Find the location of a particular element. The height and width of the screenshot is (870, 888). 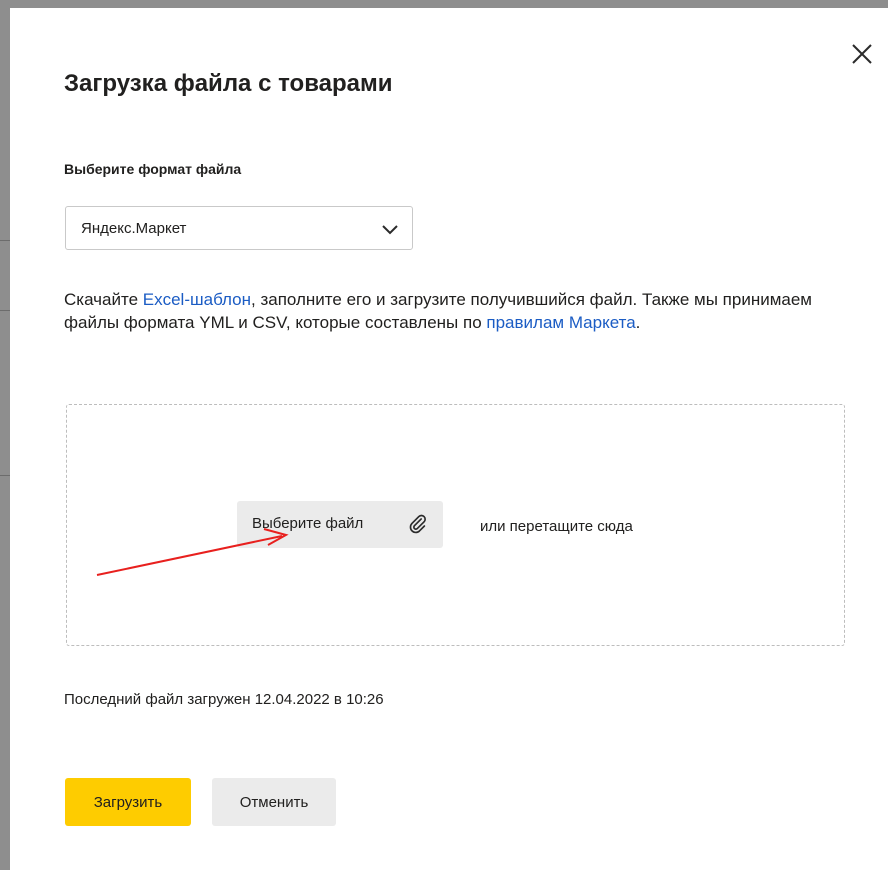

dialog-title: Загрузка файла с товарами is located at coordinates (228, 83).